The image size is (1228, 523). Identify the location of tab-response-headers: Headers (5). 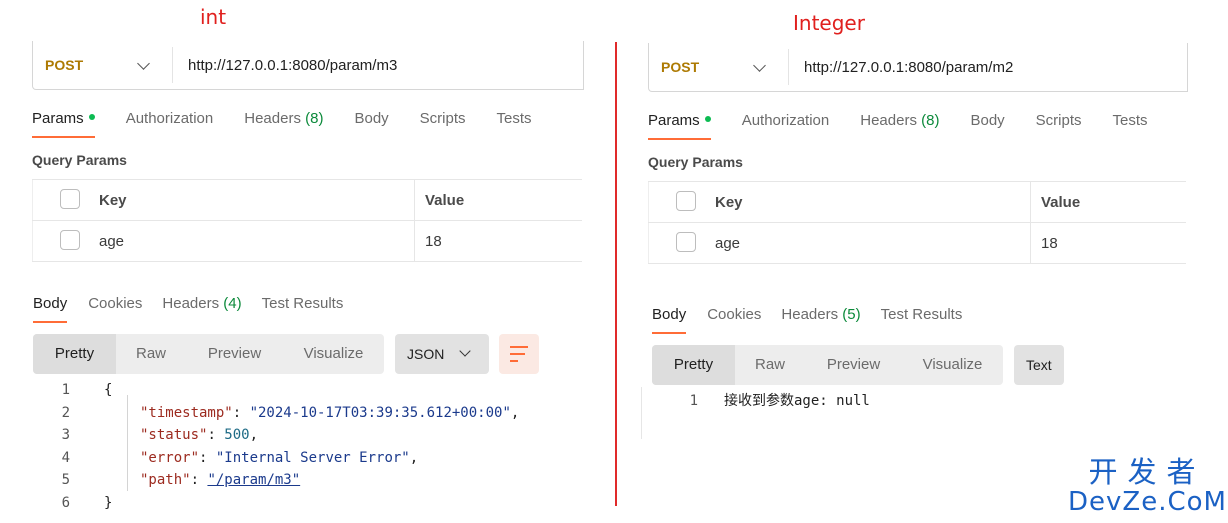
(820, 314).